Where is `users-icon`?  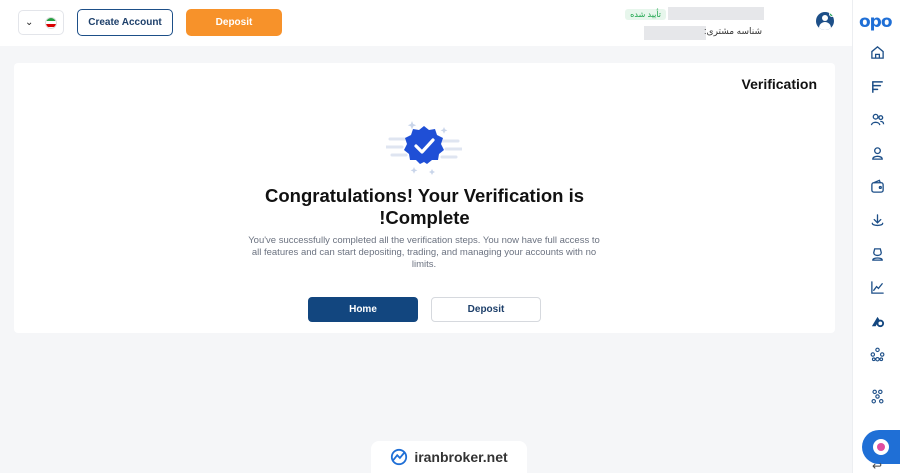
users-icon is located at coordinates (877, 119).